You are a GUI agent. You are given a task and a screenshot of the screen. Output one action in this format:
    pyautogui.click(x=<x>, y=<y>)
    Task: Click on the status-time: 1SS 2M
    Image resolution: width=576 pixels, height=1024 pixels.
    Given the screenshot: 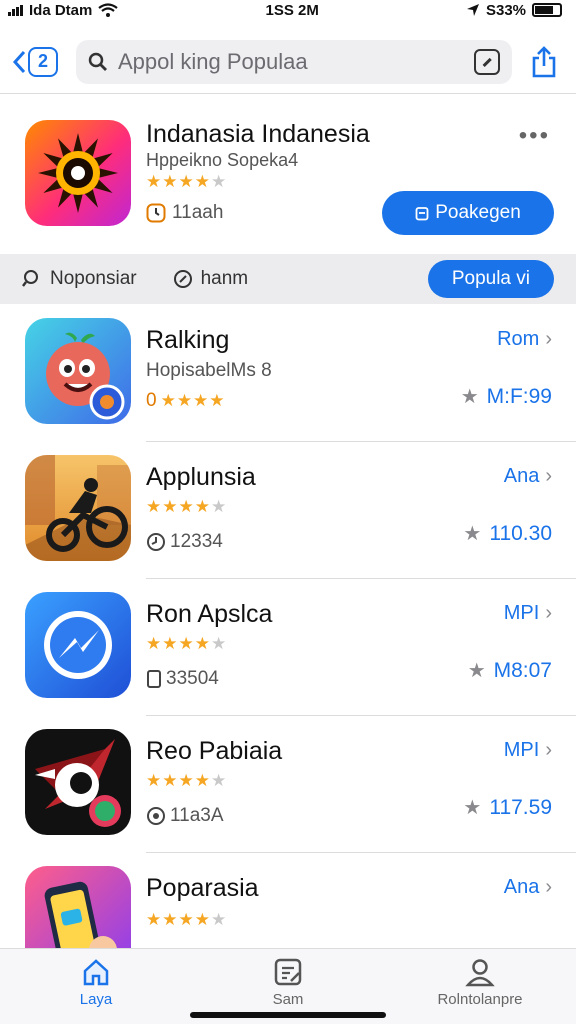 What is the action you would take?
    pyautogui.click(x=292, y=10)
    